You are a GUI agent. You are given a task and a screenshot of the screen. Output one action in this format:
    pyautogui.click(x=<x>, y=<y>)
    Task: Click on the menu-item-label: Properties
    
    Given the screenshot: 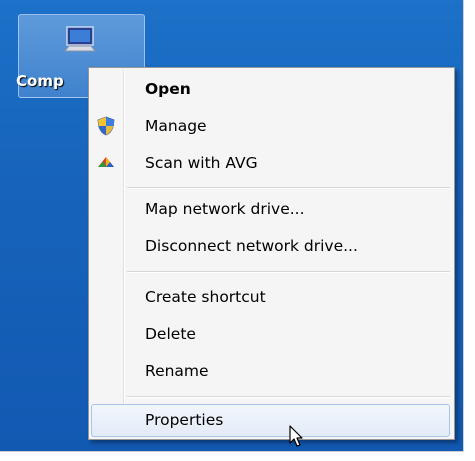 What is the action you would take?
    pyautogui.click(x=184, y=420)
    